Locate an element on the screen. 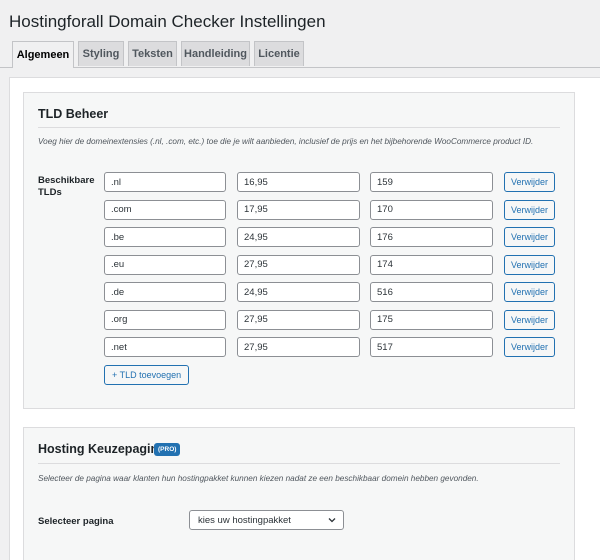 The height and width of the screenshot is (560, 600). tld-input: .be is located at coordinates (165, 237).